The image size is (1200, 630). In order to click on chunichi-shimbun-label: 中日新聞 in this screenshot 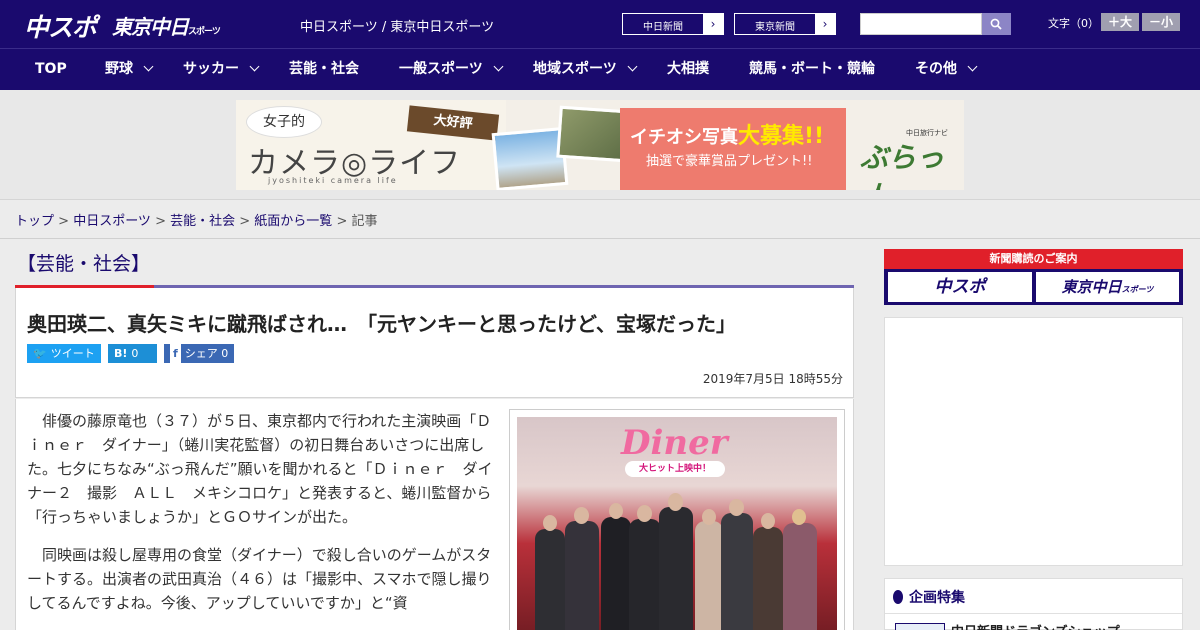, I will do `click(663, 27)`.